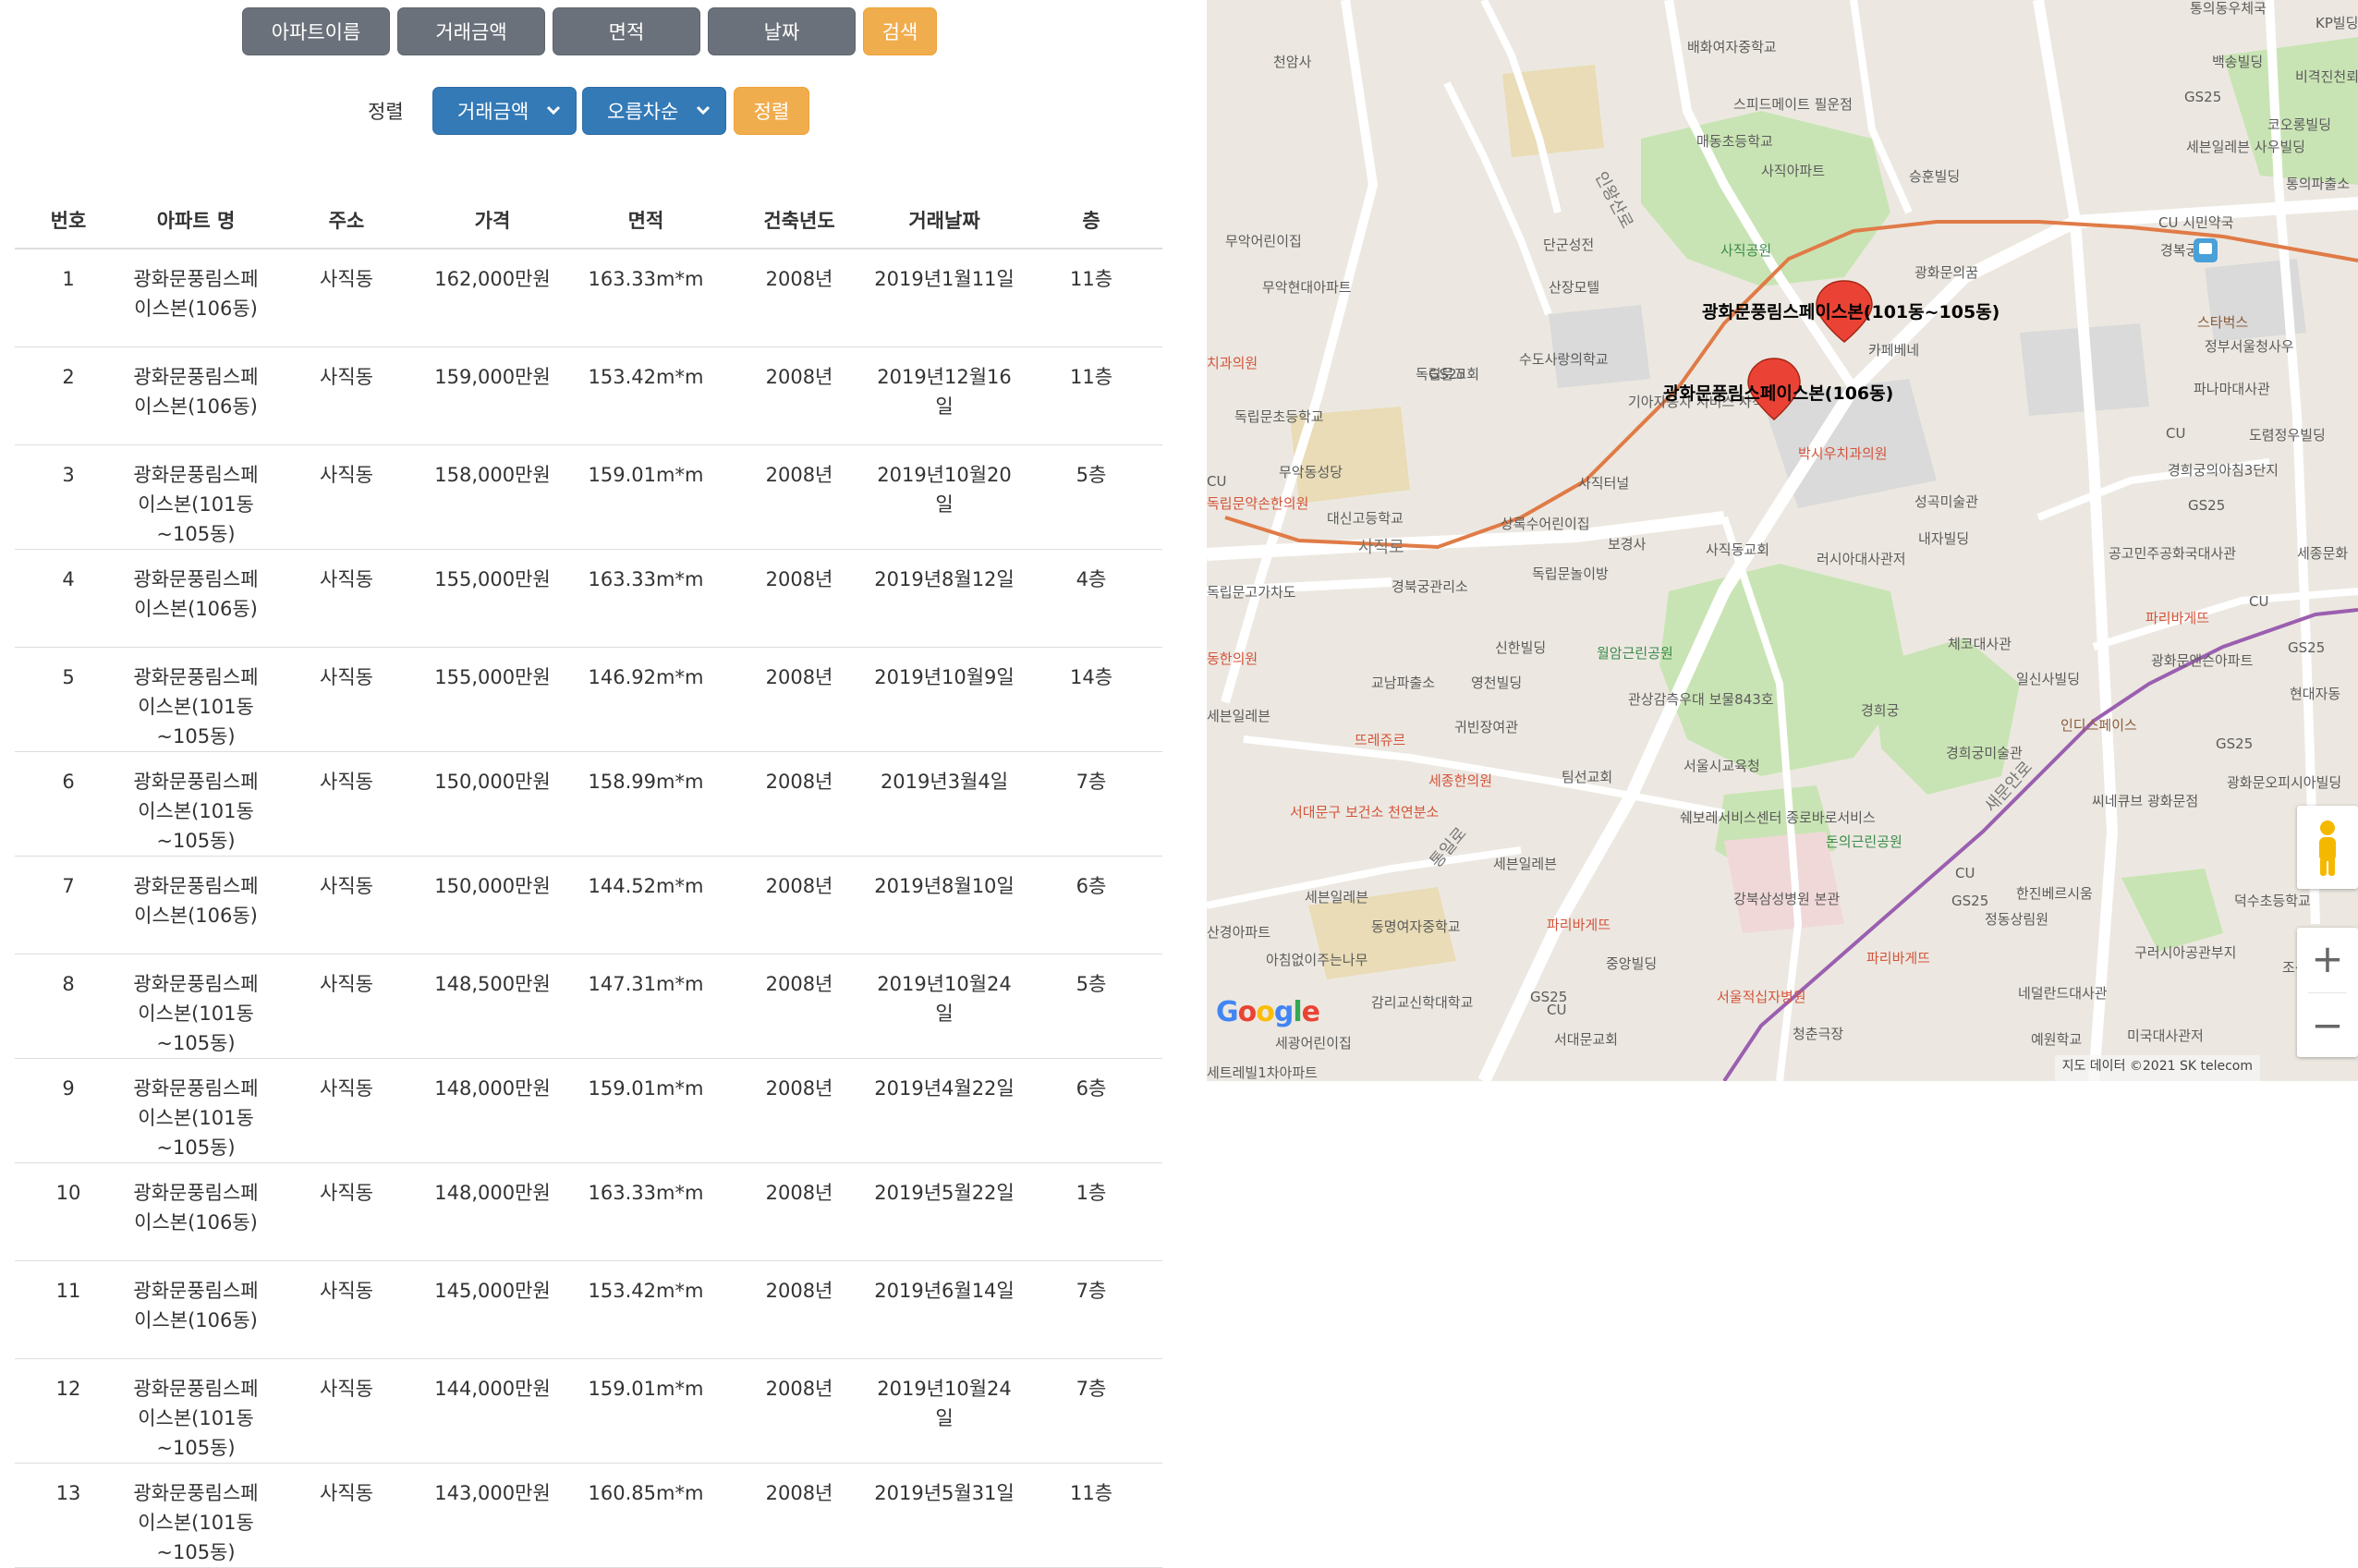 This screenshot has width=2358, height=1568. What do you see at coordinates (1721, 766) in the screenshot?
I see `map-label: 서울시교육청` at bounding box center [1721, 766].